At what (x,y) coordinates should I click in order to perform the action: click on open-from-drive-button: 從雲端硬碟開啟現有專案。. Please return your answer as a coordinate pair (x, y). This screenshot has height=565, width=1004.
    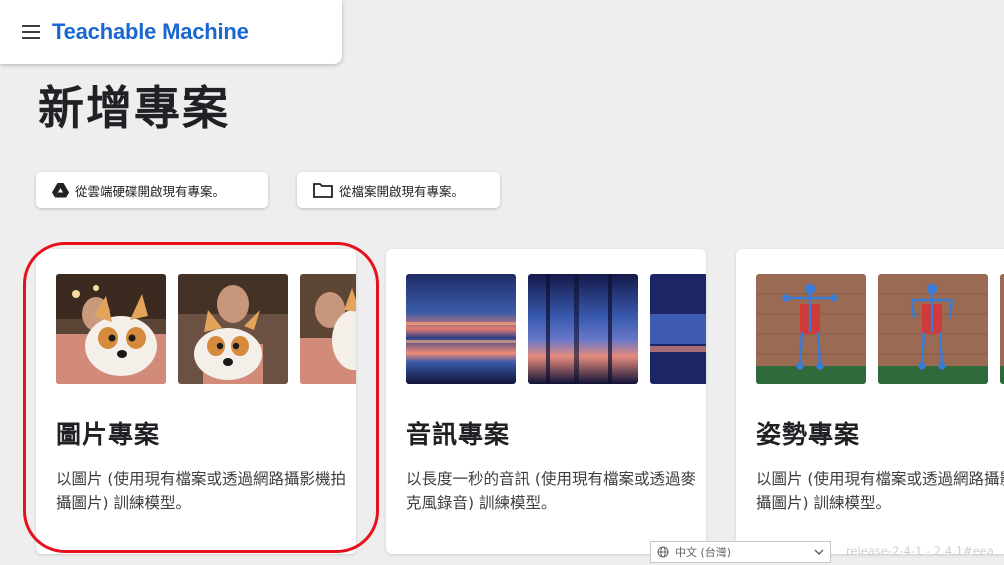
    Looking at the image, I should click on (152, 190).